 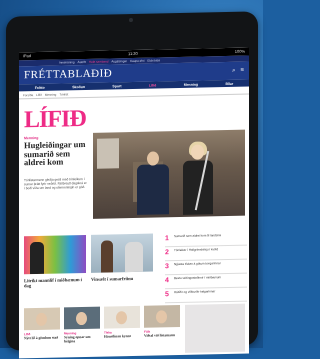 I want to click on list-text: Hátíðir og viðburðir helgarinnar, so click(x=194, y=292).